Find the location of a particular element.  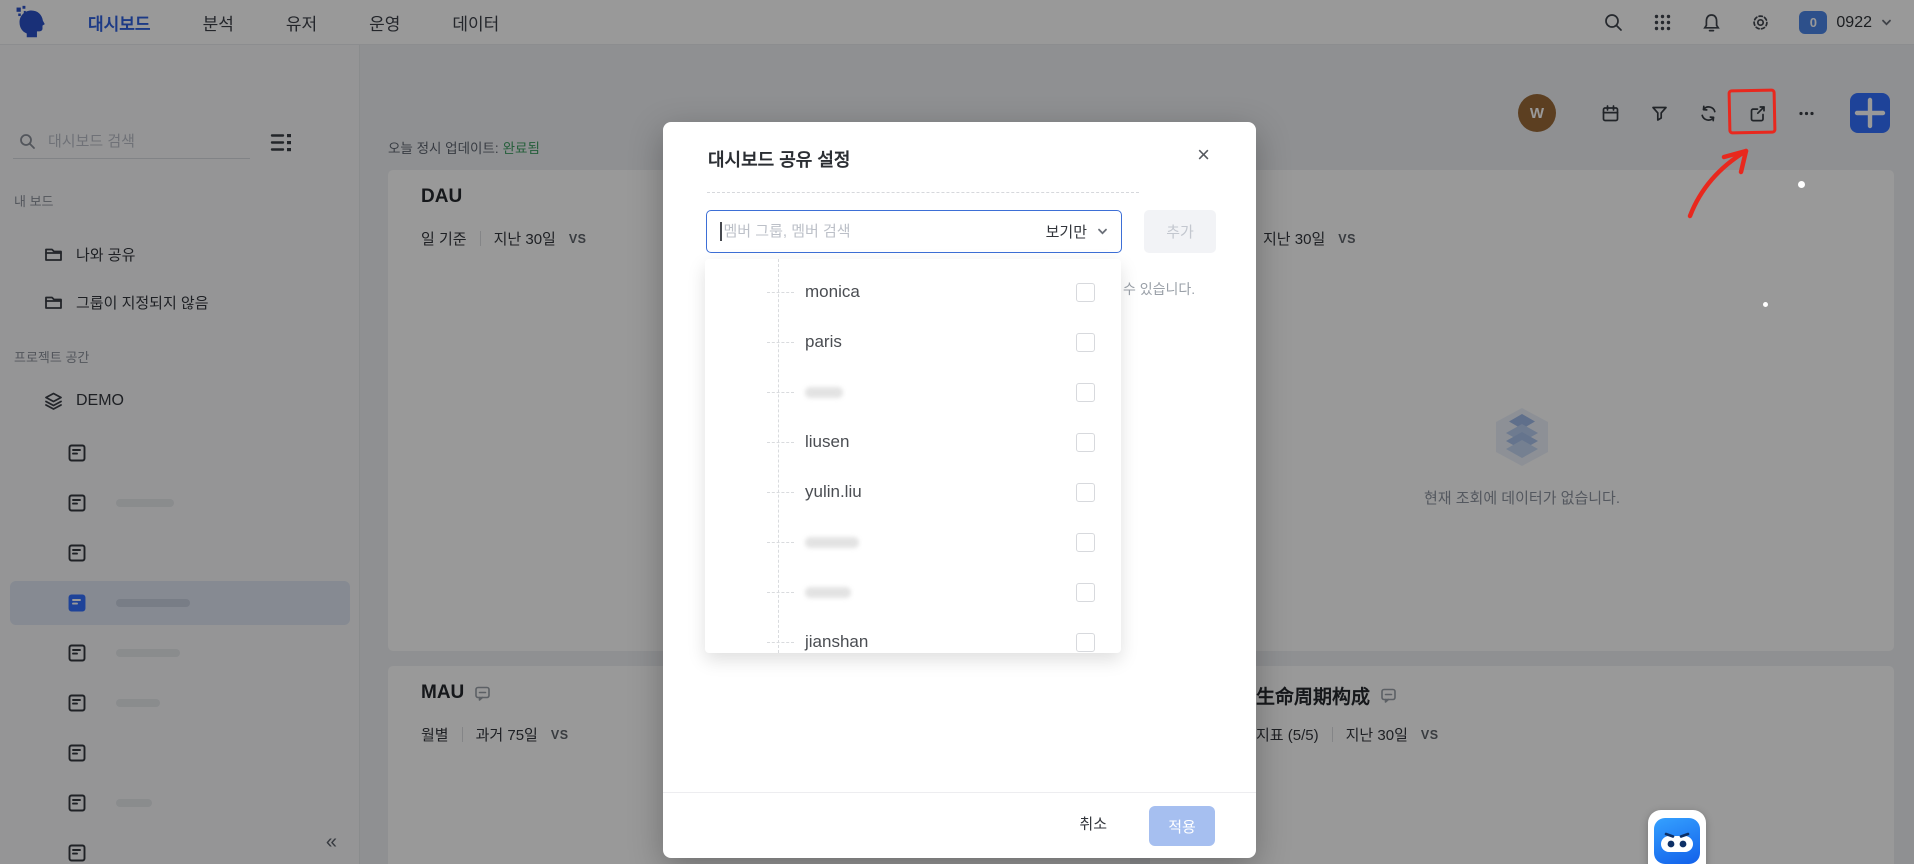

permission-select: 보기만 is located at coordinates (1077, 231).